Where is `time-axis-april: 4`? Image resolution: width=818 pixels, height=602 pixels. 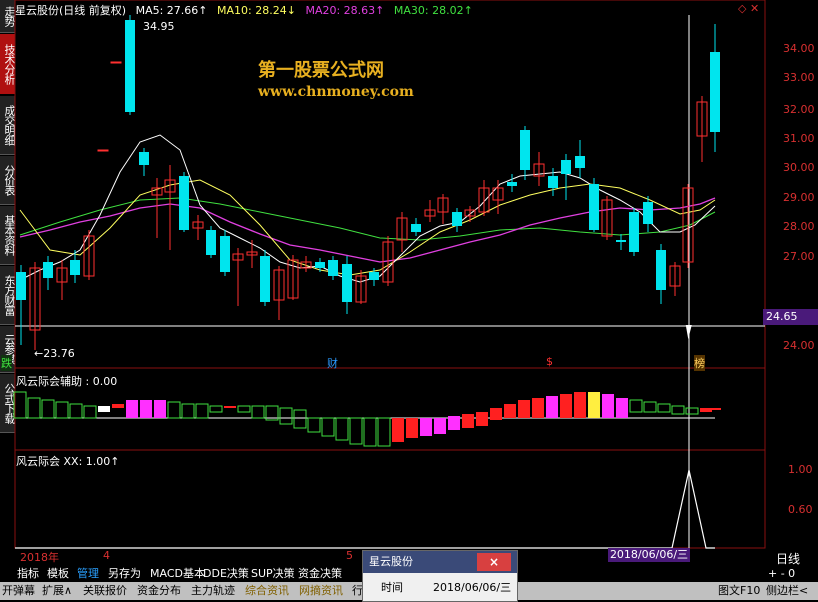 time-axis-april: 4 is located at coordinates (106, 555).